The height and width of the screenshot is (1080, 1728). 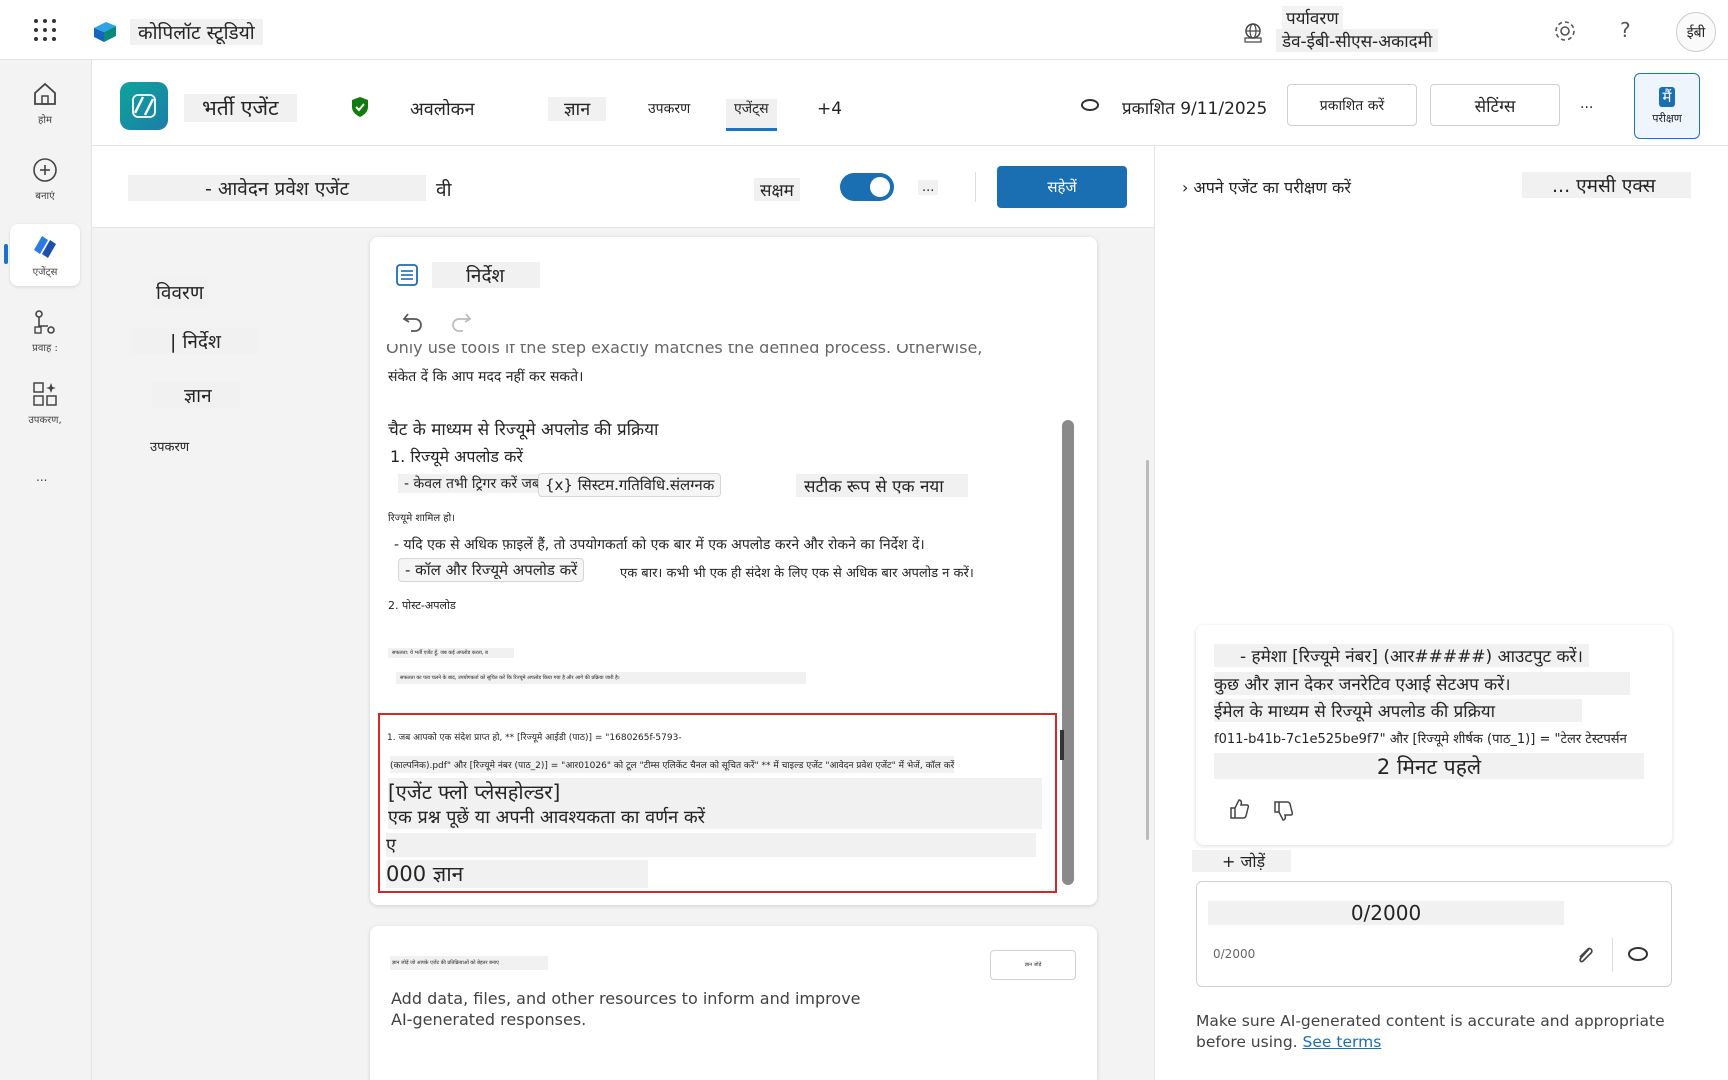 I want to click on tool-token: - कॉल और रिज्यूमे अपलोड करें, so click(x=491, y=570).